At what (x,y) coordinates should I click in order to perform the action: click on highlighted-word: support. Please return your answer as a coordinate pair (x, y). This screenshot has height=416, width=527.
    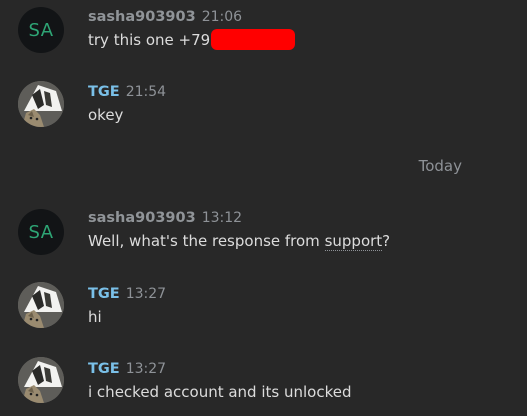
    Looking at the image, I should click on (353, 241).